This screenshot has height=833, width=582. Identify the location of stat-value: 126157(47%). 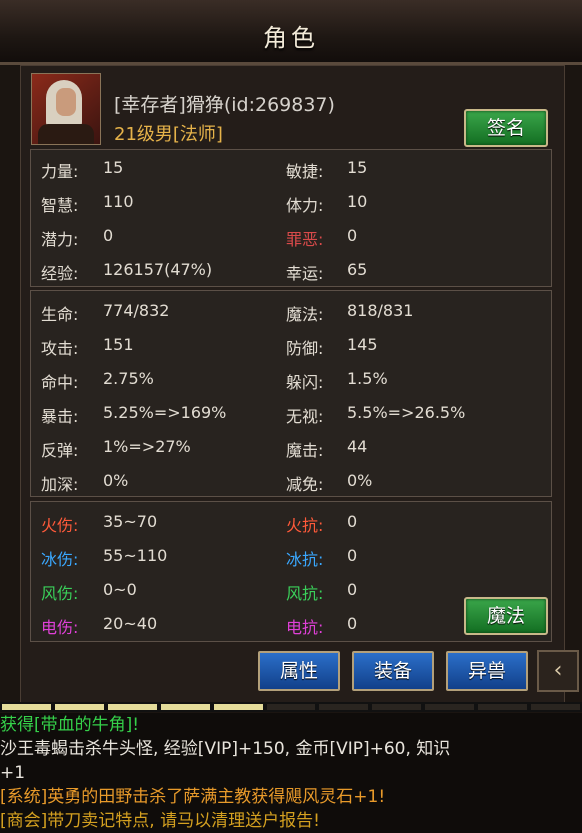
(158, 269).